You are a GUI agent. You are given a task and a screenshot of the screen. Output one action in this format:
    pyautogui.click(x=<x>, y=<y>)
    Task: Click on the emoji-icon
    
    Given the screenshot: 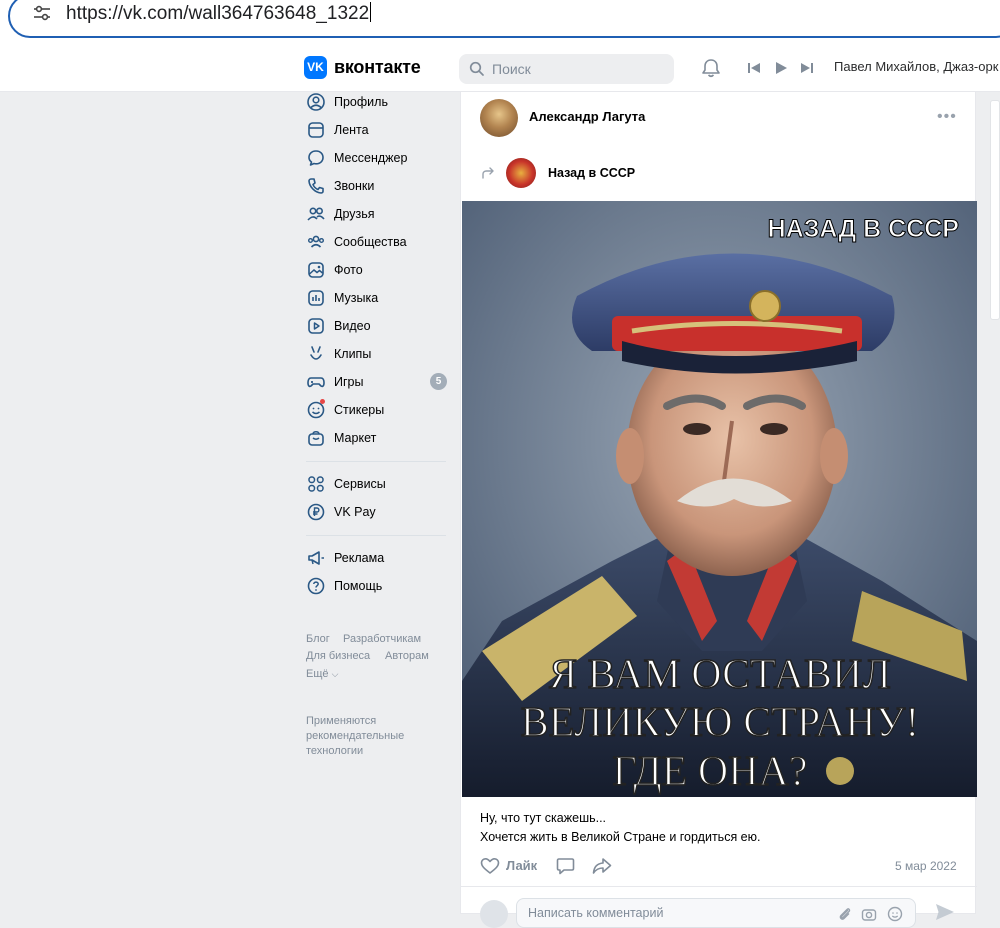 What is the action you would take?
    pyautogui.click(x=895, y=914)
    